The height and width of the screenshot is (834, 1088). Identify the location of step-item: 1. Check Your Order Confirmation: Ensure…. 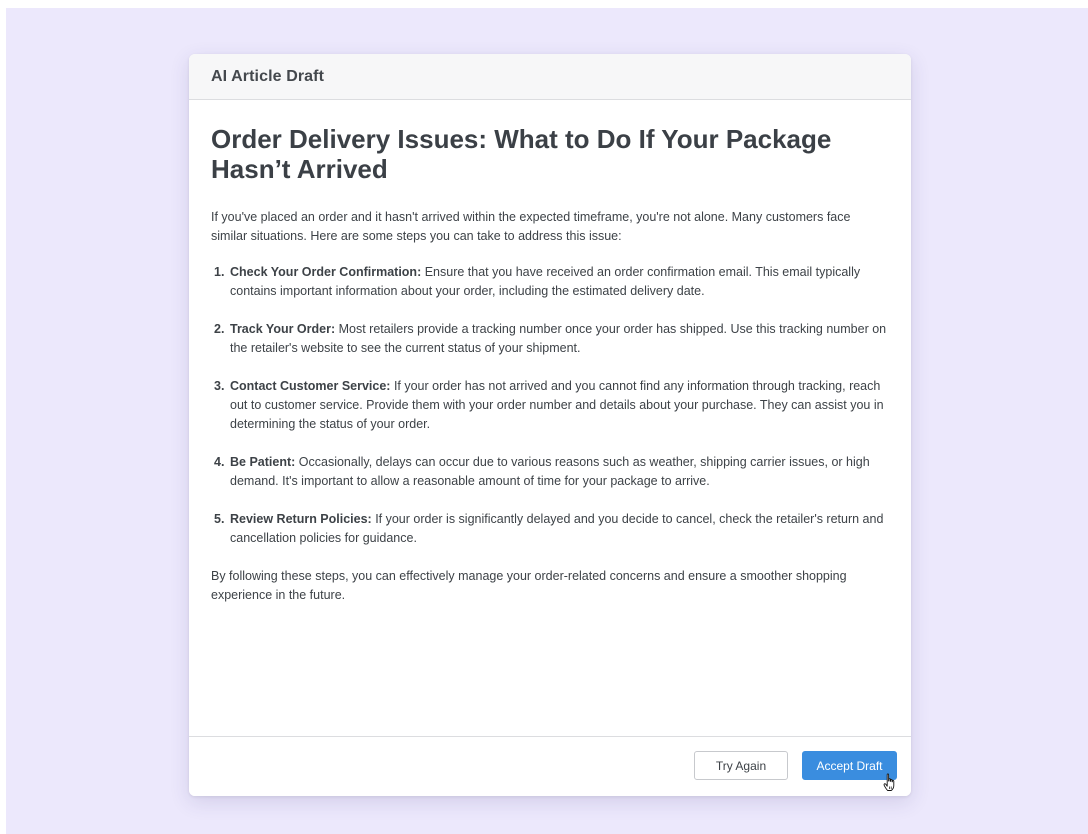
(550, 282).